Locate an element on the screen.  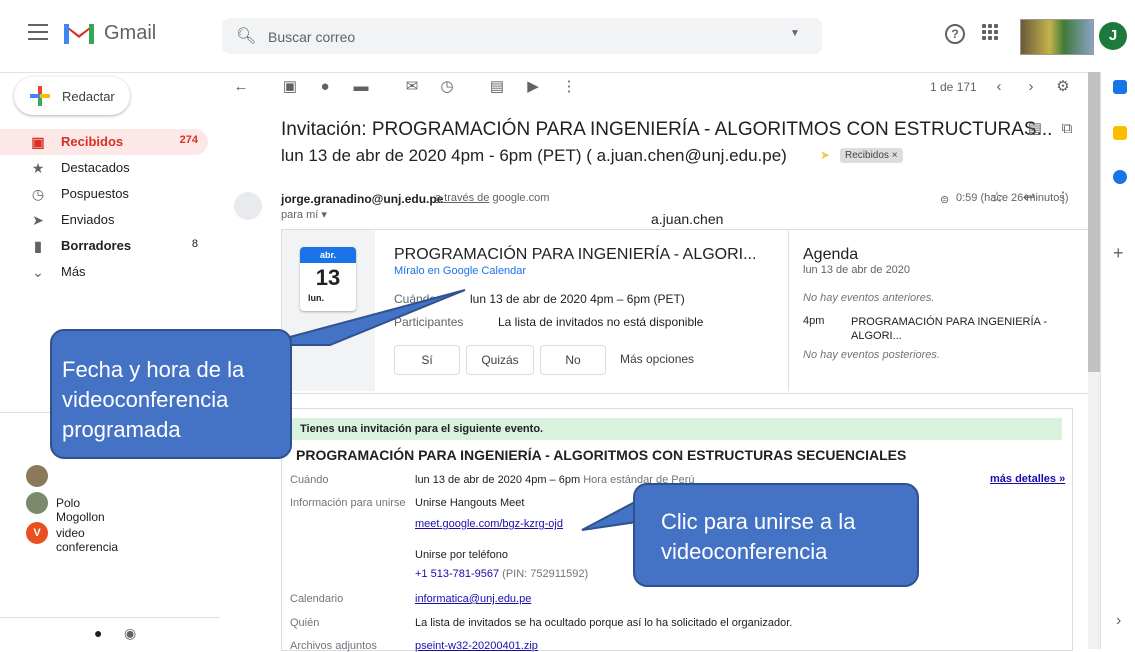
keep-app-icon is located at coordinates (1120, 133).